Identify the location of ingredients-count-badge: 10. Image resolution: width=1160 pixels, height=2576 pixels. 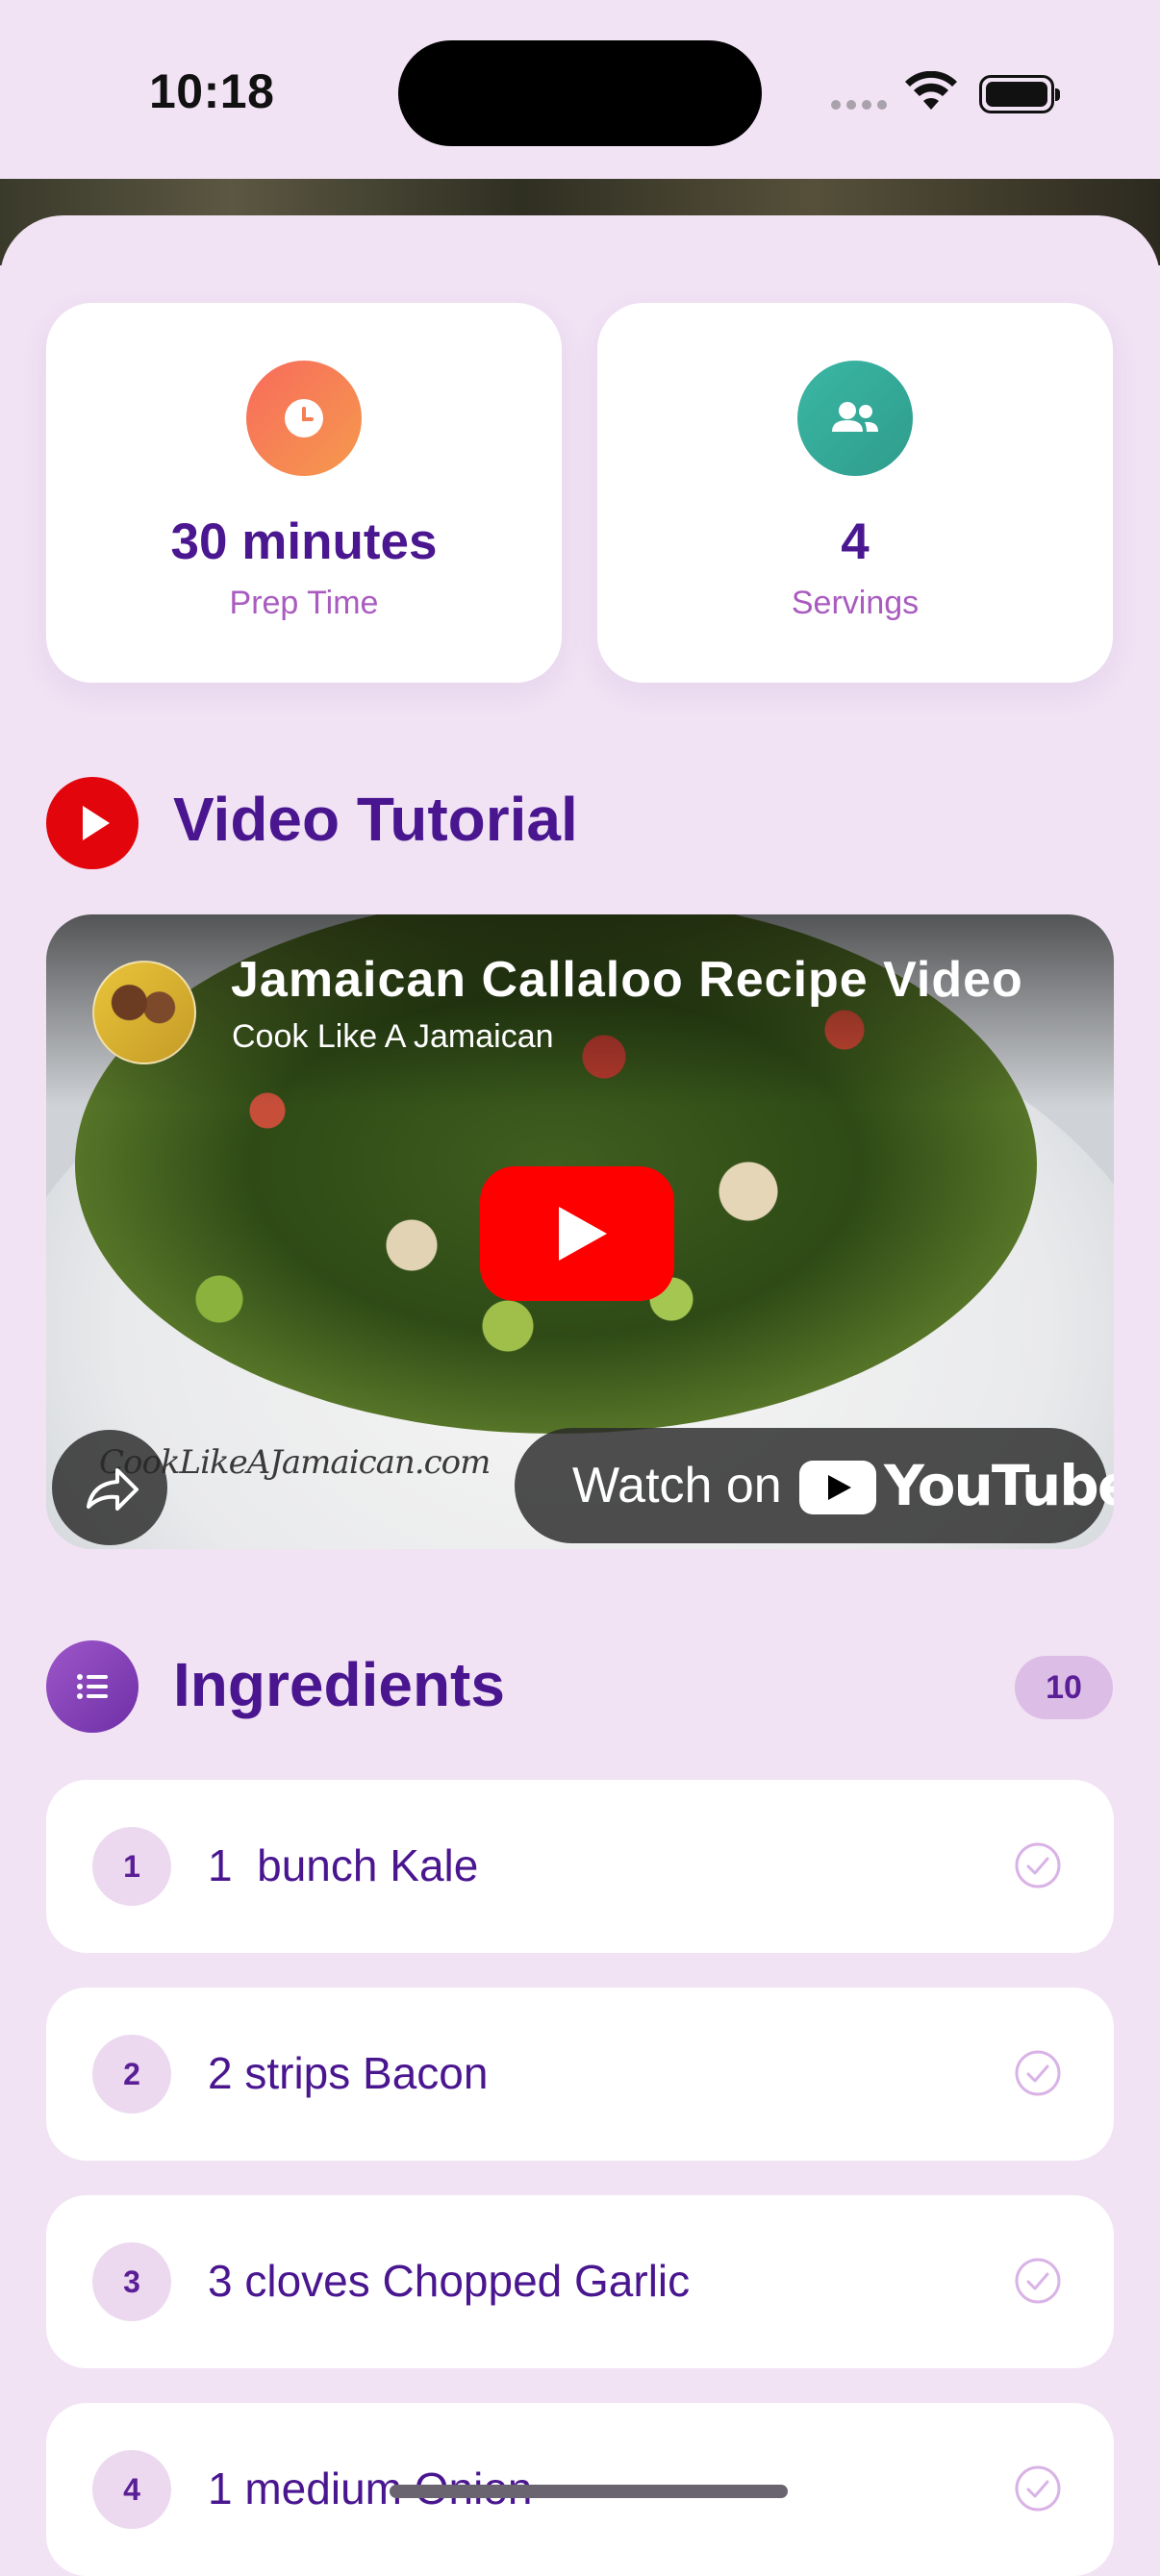
(1064, 1687).